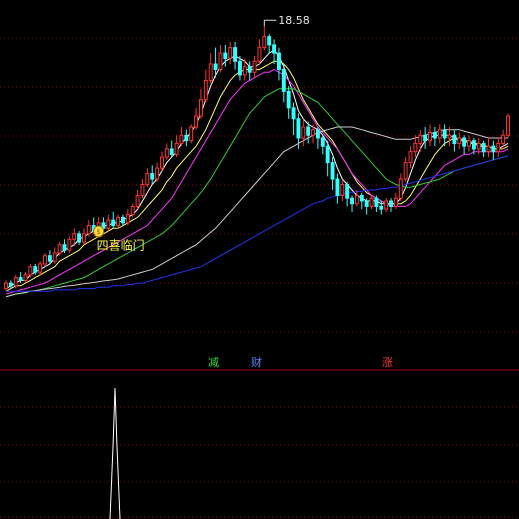 Image resolution: width=519 pixels, height=519 pixels. What do you see at coordinates (294, 20) in the screenshot?
I see `max-price-label: 18.58` at bounding box center [294, 20].